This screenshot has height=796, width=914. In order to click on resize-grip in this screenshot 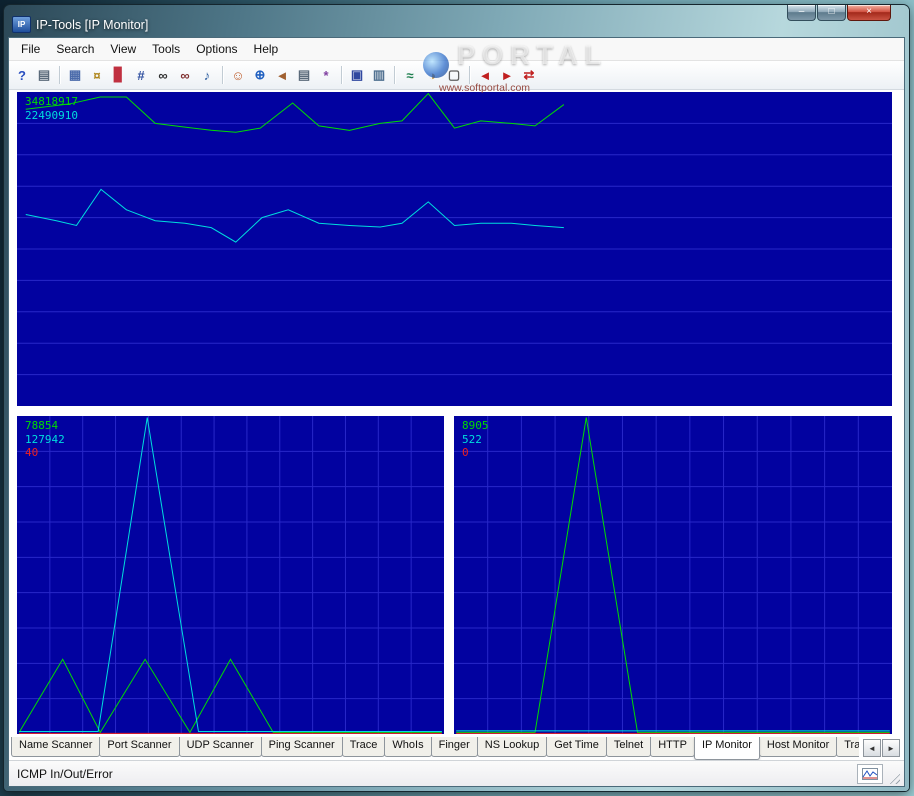, I will do `click(893, 777)`.